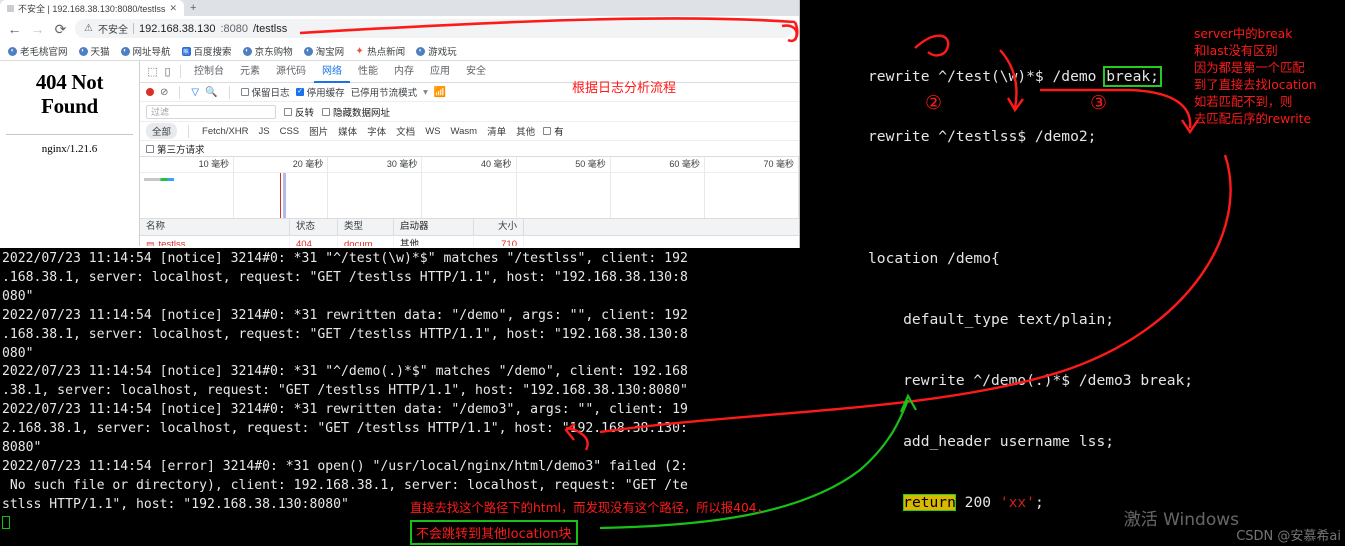 This screenshot has height=546, width=1345. What do you see at coordinates (362, 113) in the screenshot?
I see `hide-data-urls-label: 隐藏数据网址` at bounding box center [362, 113].